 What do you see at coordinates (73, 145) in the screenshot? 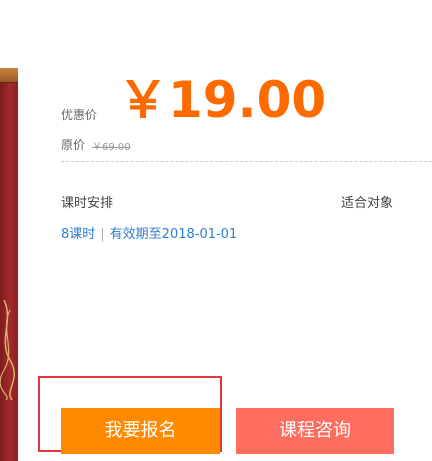
I see `original-price-label: 原价` at bounding box center [73, 145].